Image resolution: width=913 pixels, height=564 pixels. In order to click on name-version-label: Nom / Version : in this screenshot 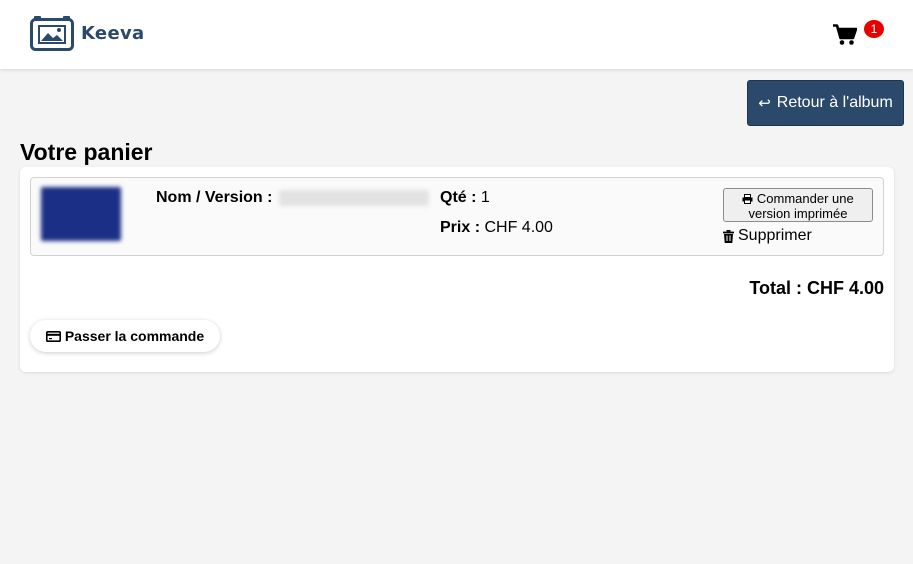, I will do `click(214, 197)`.